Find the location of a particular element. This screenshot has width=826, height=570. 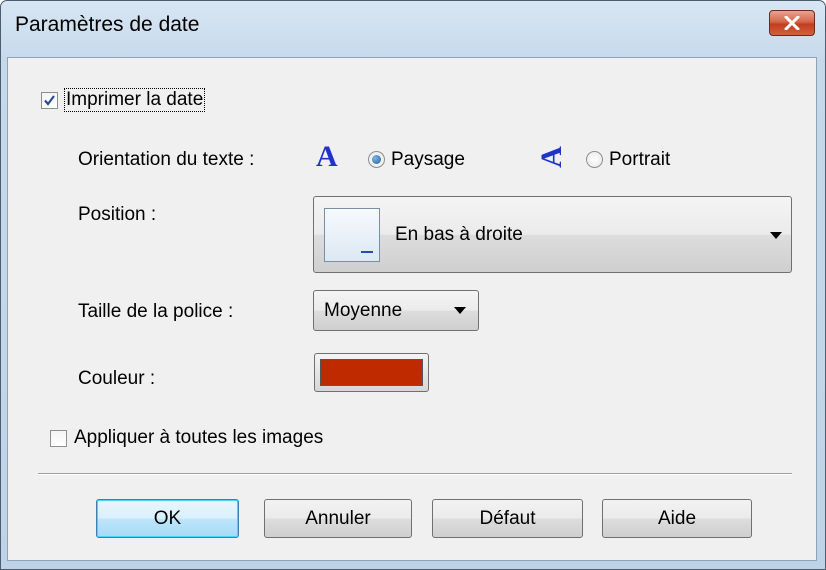

color-swatch is located at coordinates (371, 372).